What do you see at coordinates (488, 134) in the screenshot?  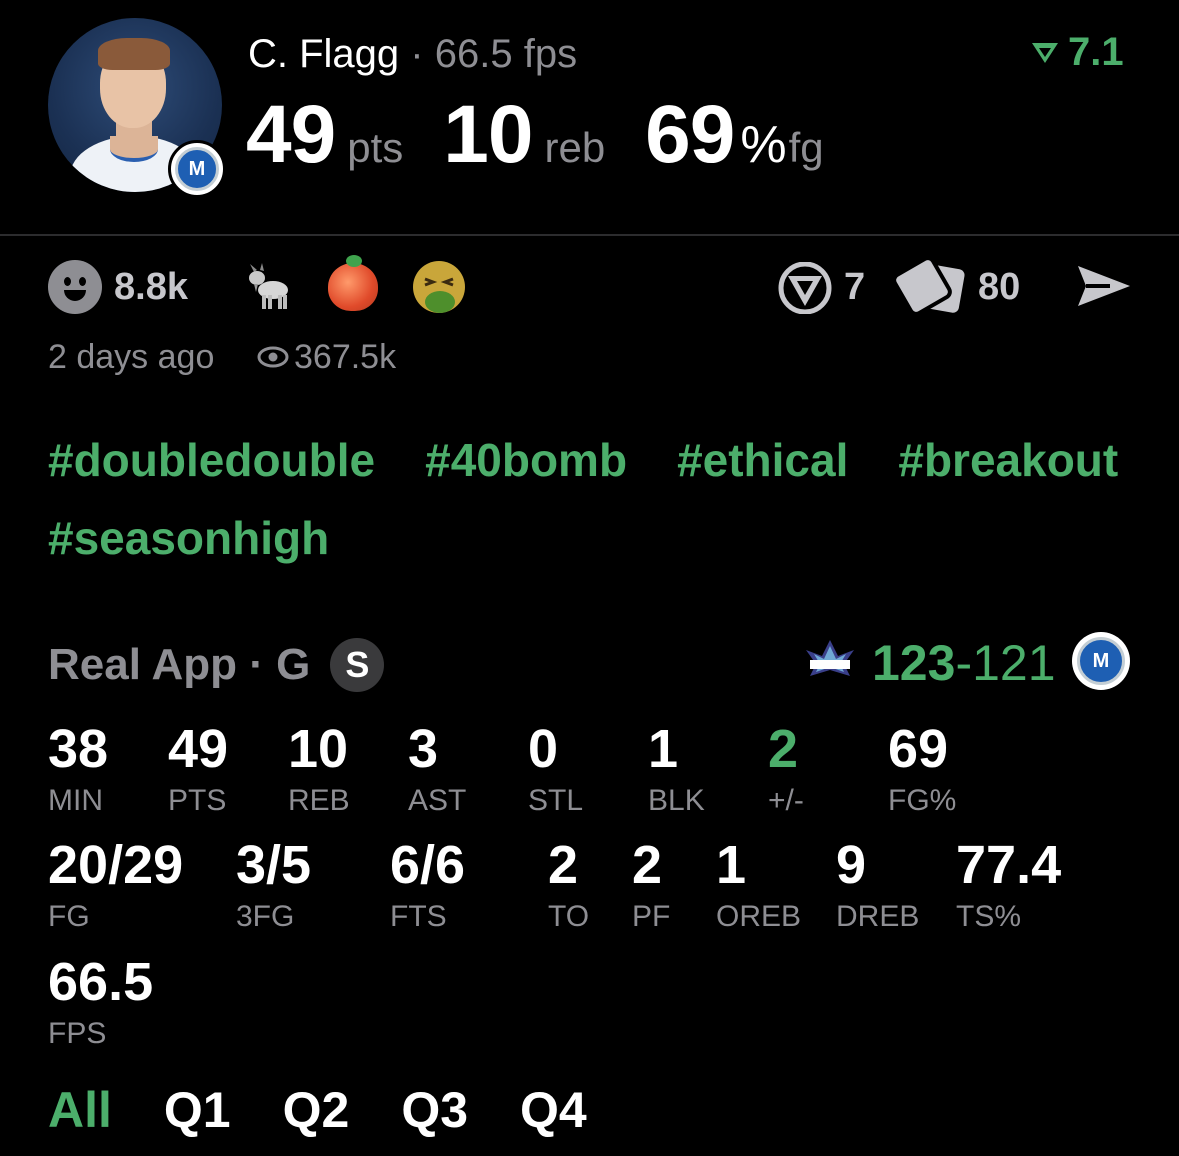 I see `headline-reb: 10` at bounding box center [488, 134].